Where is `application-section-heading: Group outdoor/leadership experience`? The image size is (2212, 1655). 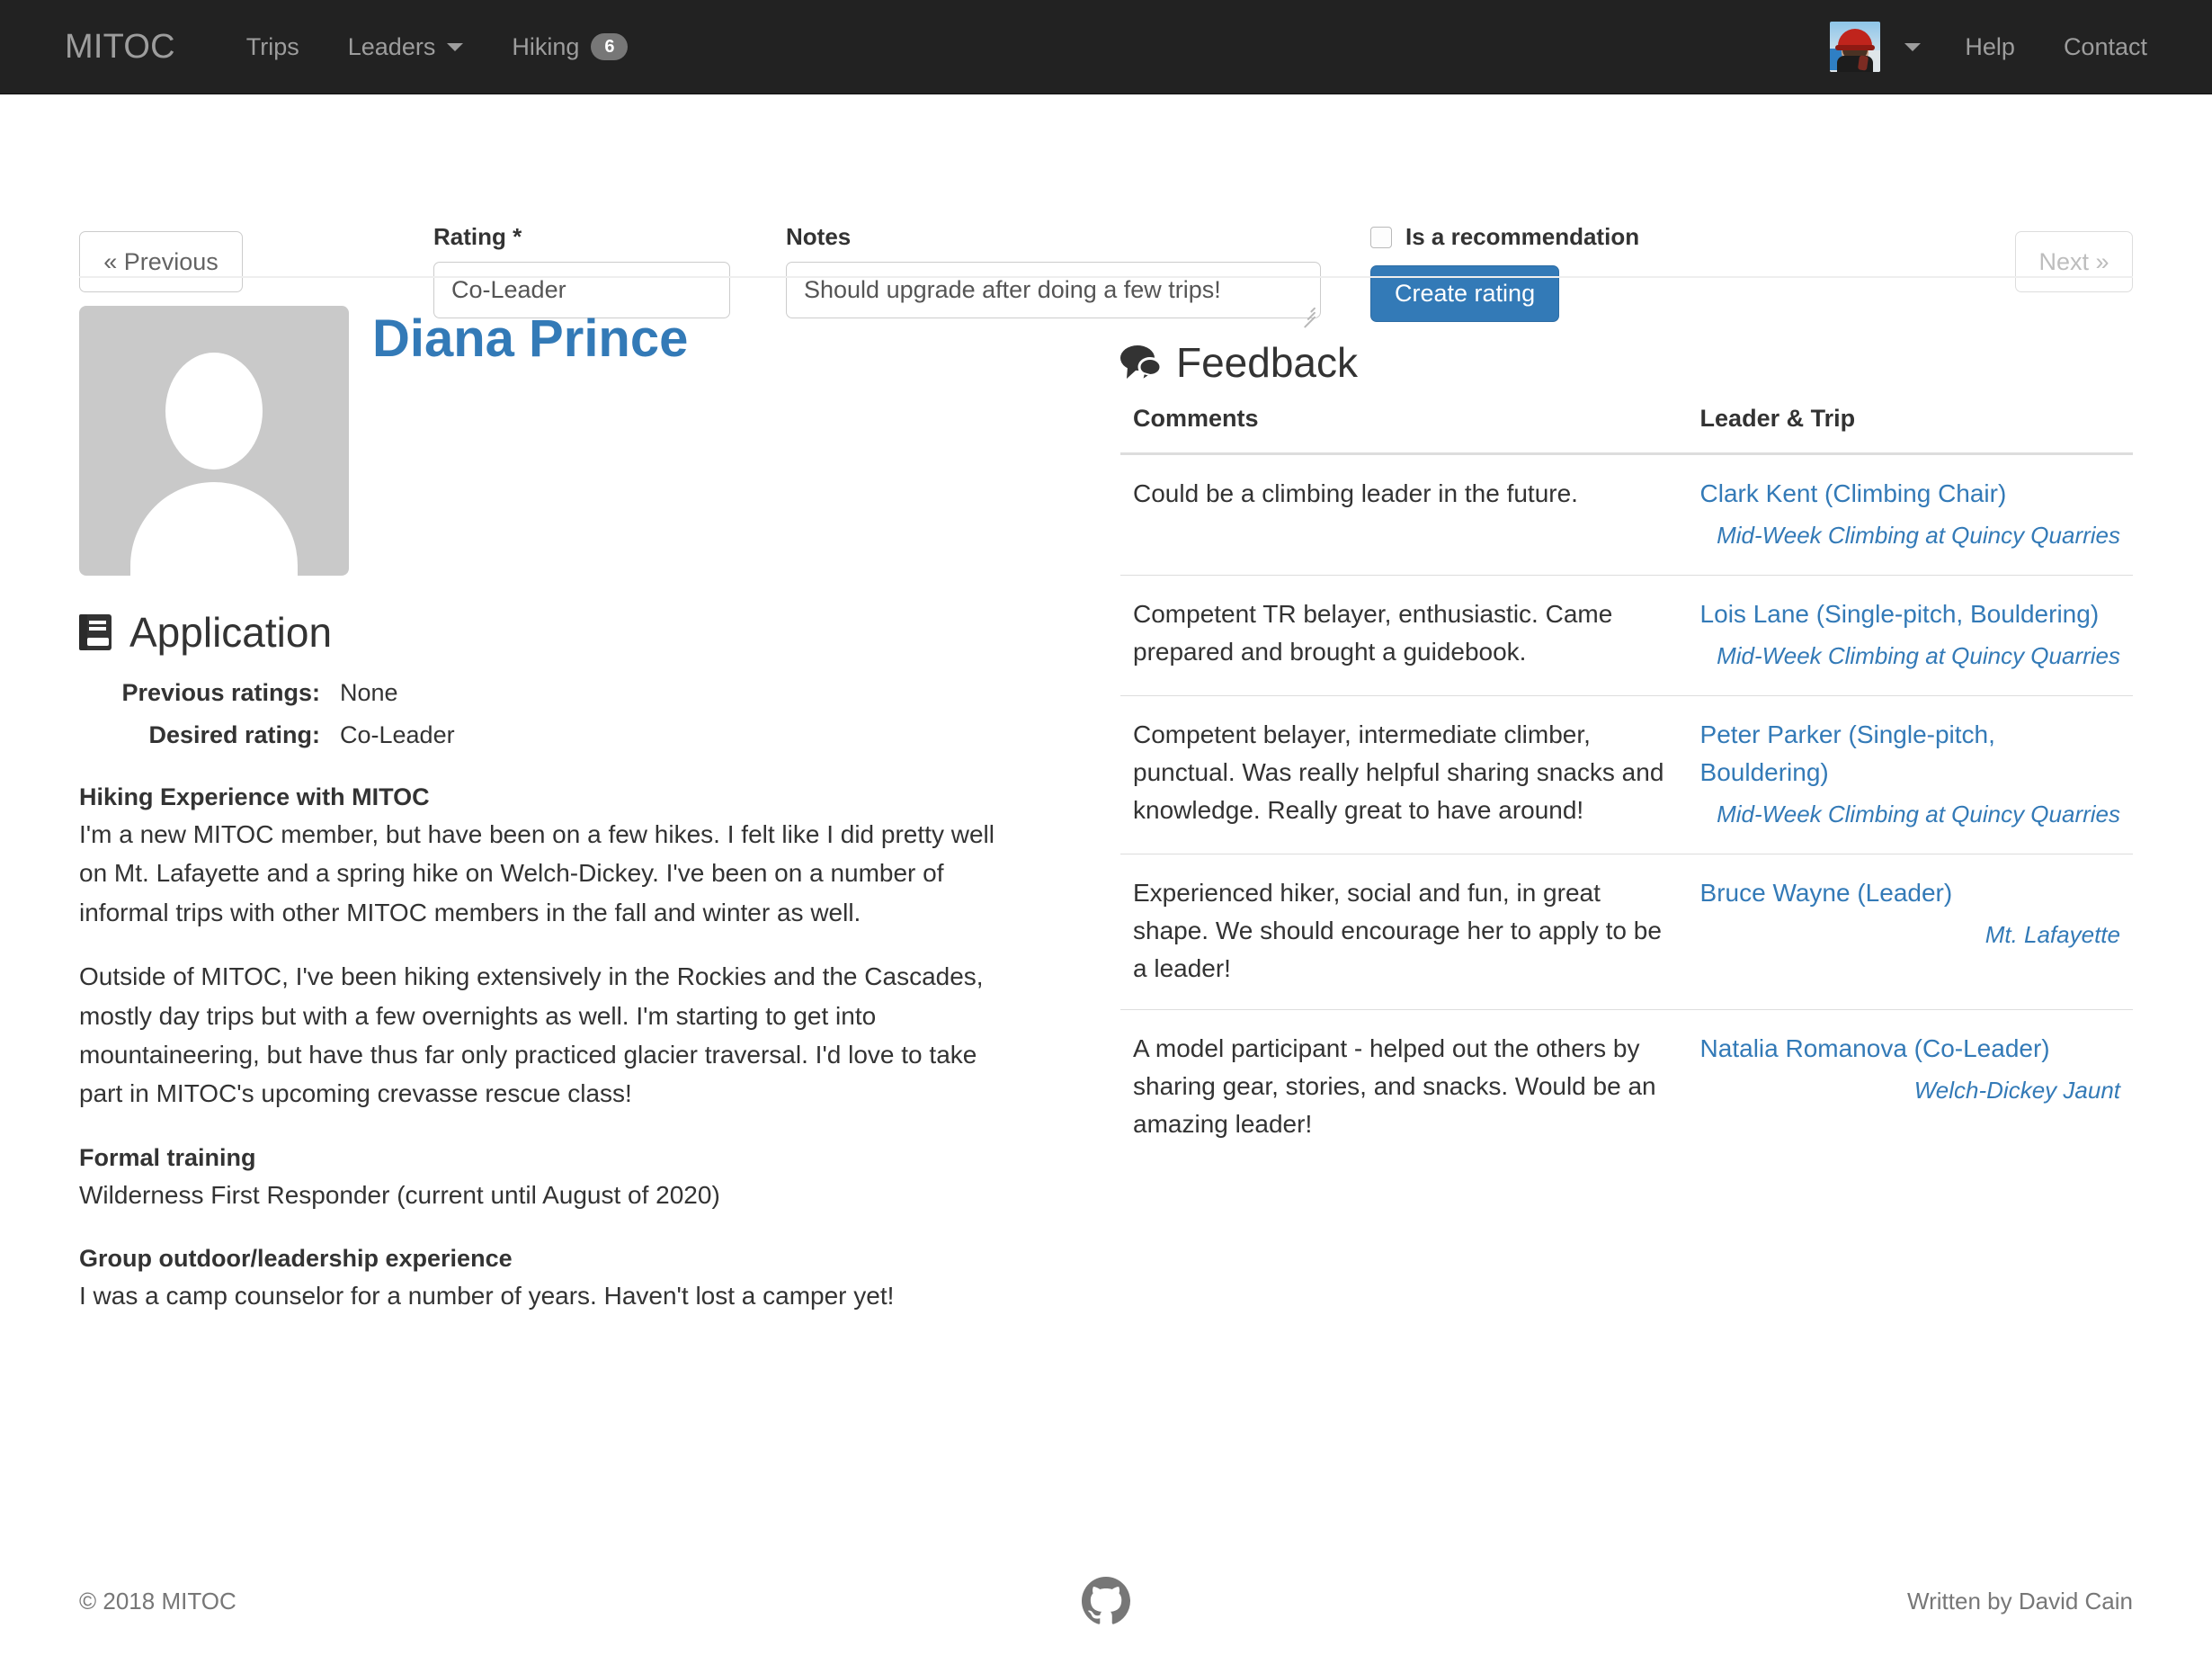 application-section-heading: Group outdoor/leadership experience is located at coordinates (296, 1259).